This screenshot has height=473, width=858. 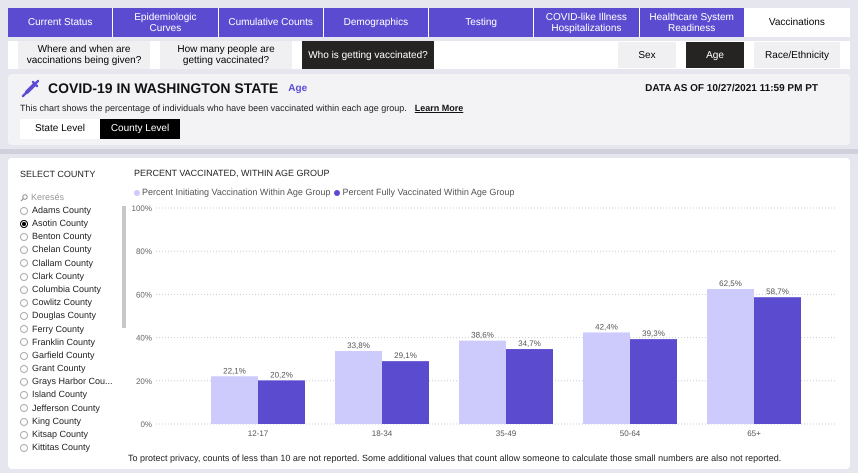 I want to click on grouping-button: Age, so click(x=715, y=55).